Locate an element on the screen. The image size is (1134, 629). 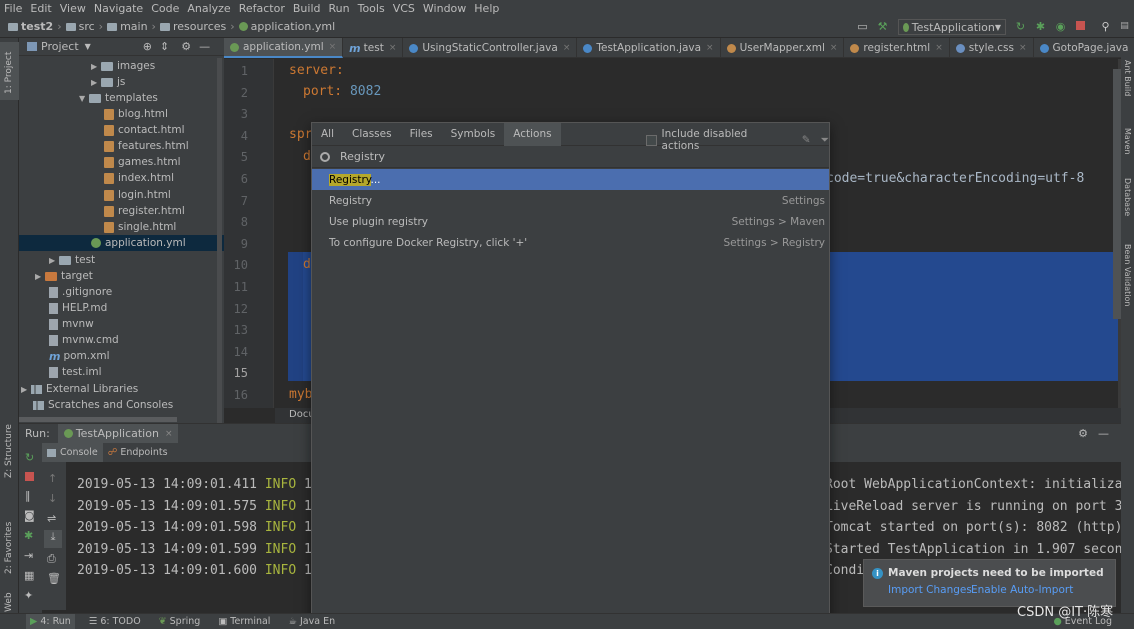
run-config-select: TestApplication ▼ is located at coordinates (952, 27).